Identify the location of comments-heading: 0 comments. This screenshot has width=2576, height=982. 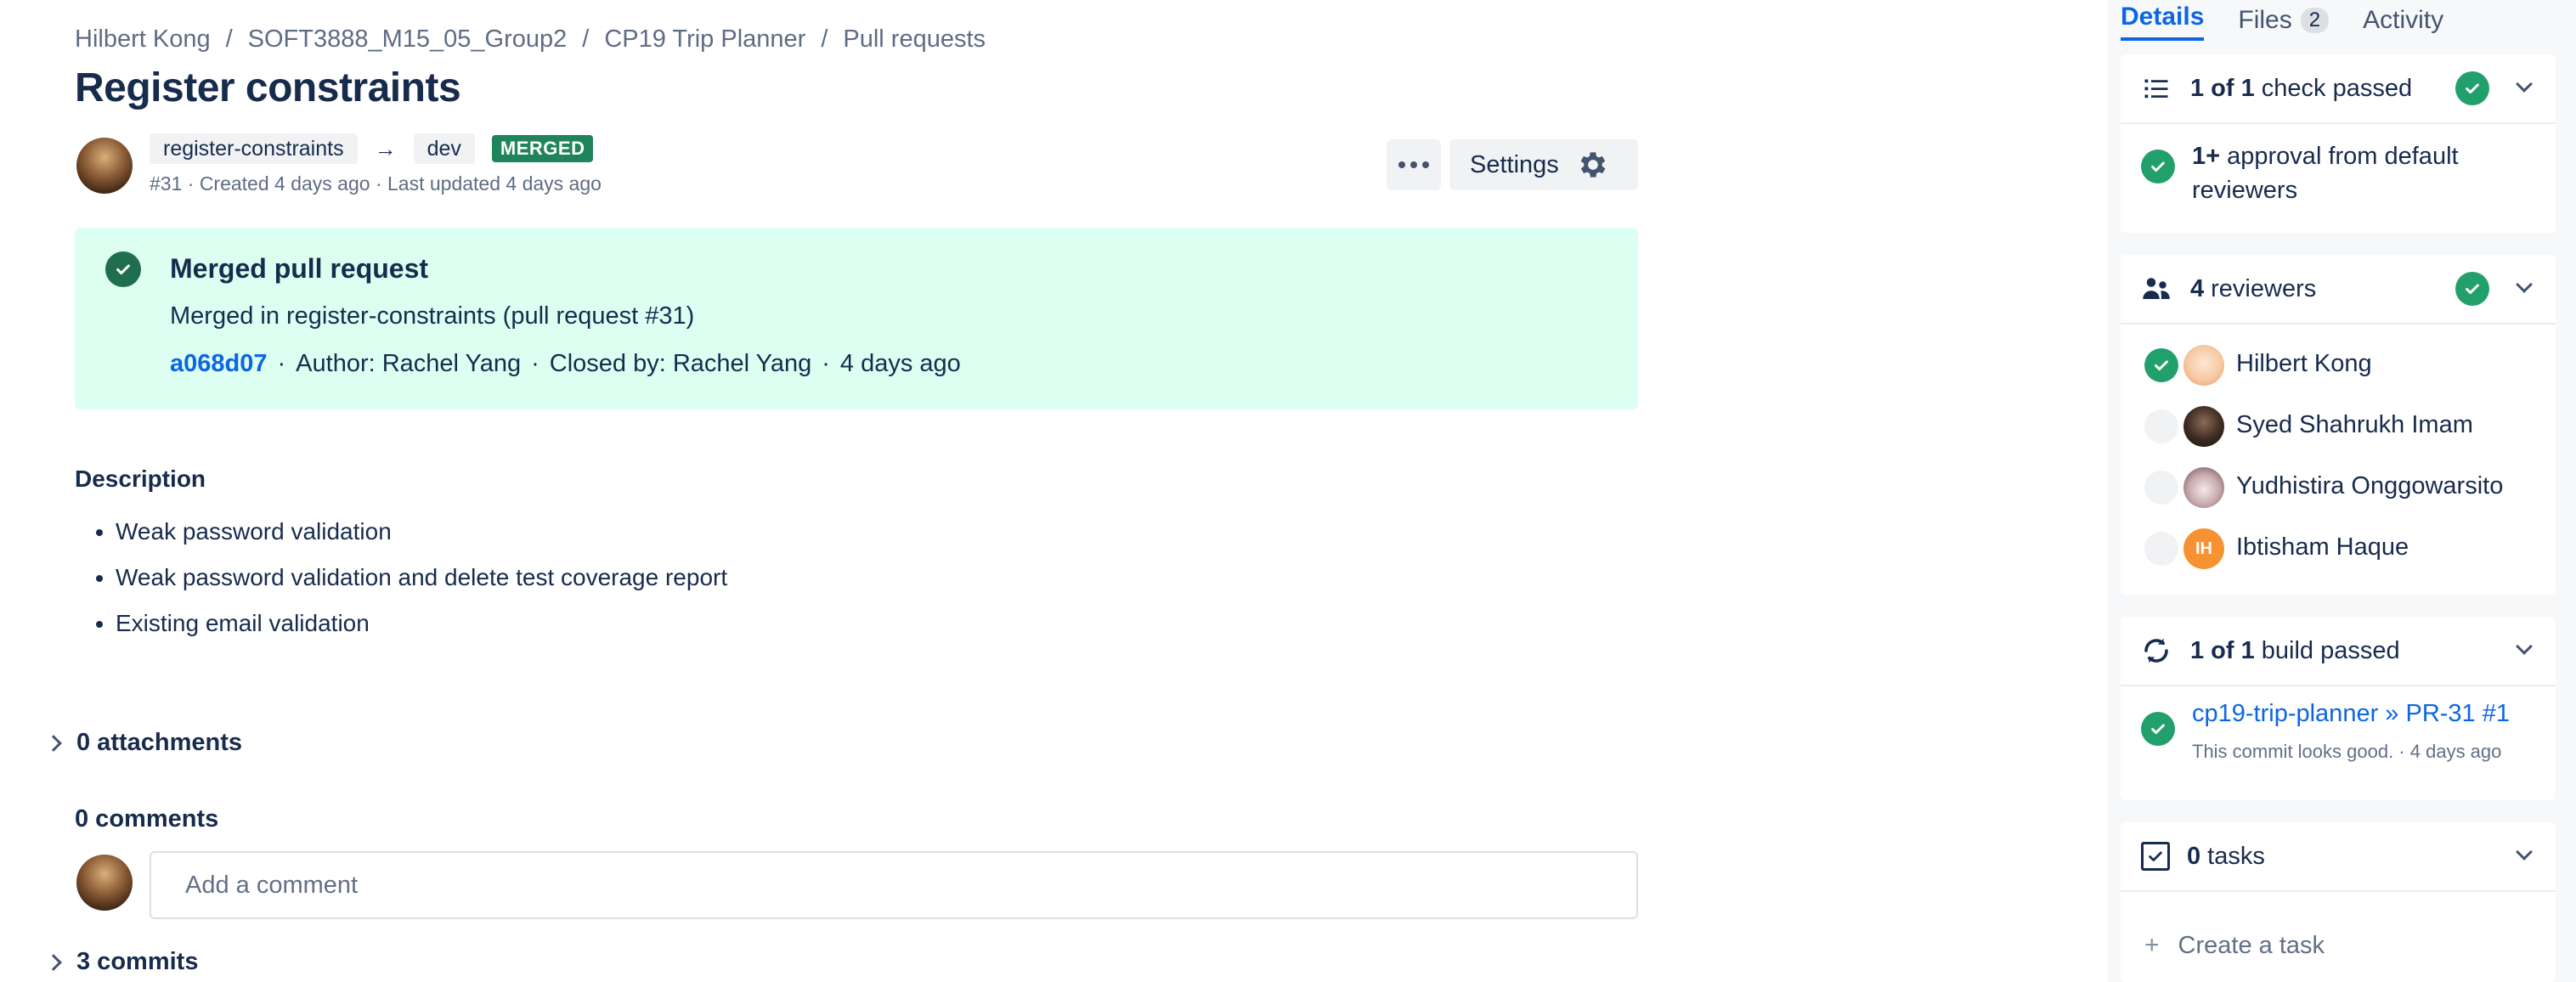
(147, 818).